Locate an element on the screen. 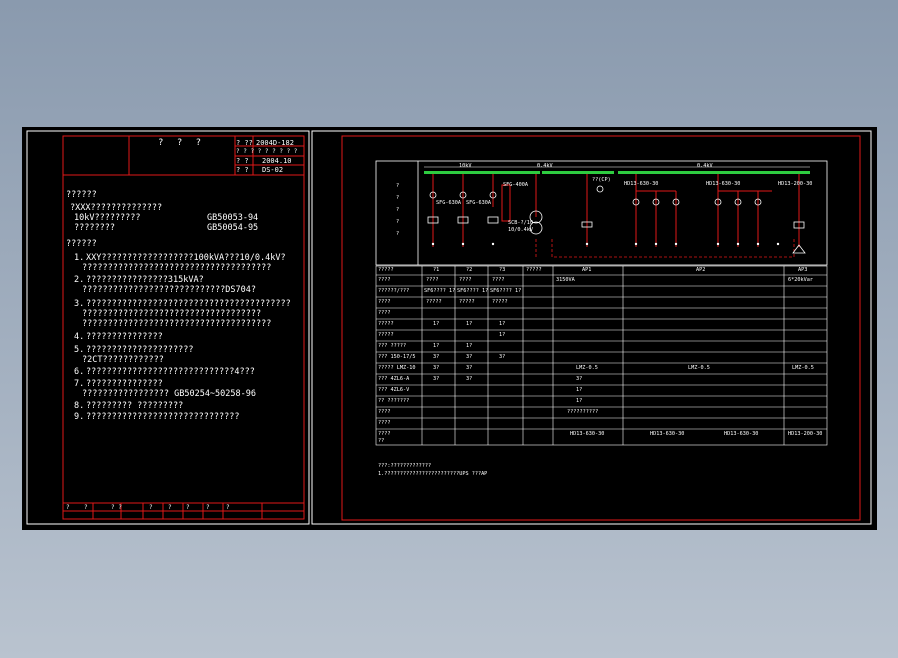 This screenshot has height=658, width=898. dashed-lines is located at coordinates (665, 248).